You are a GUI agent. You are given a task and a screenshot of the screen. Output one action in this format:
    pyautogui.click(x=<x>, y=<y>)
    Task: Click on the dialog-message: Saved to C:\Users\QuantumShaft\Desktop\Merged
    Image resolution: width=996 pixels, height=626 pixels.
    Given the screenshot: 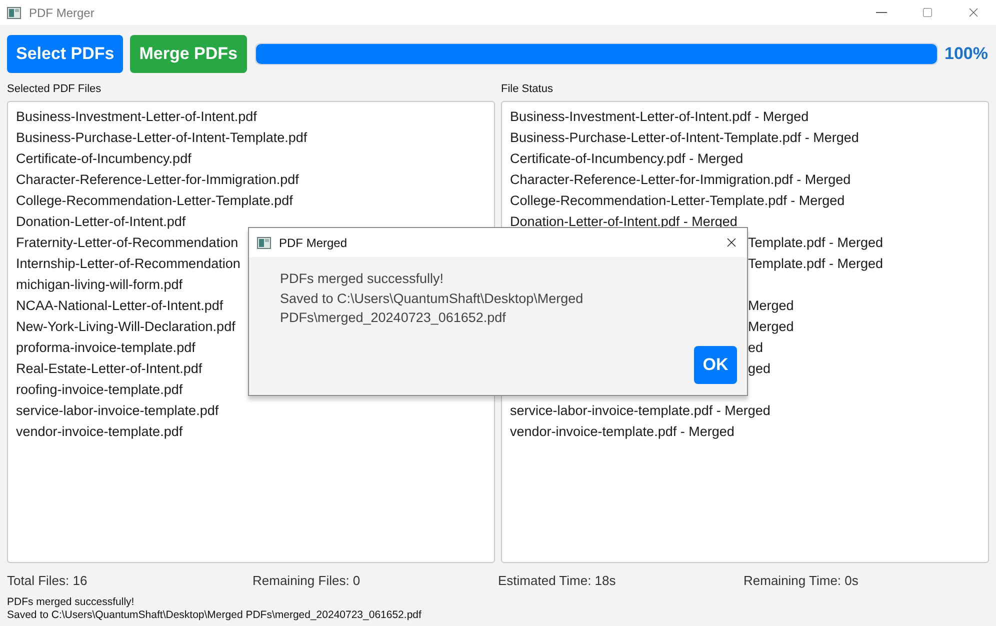 What is the action you would take?
    pyautogui.click(x=432, y=299)
    